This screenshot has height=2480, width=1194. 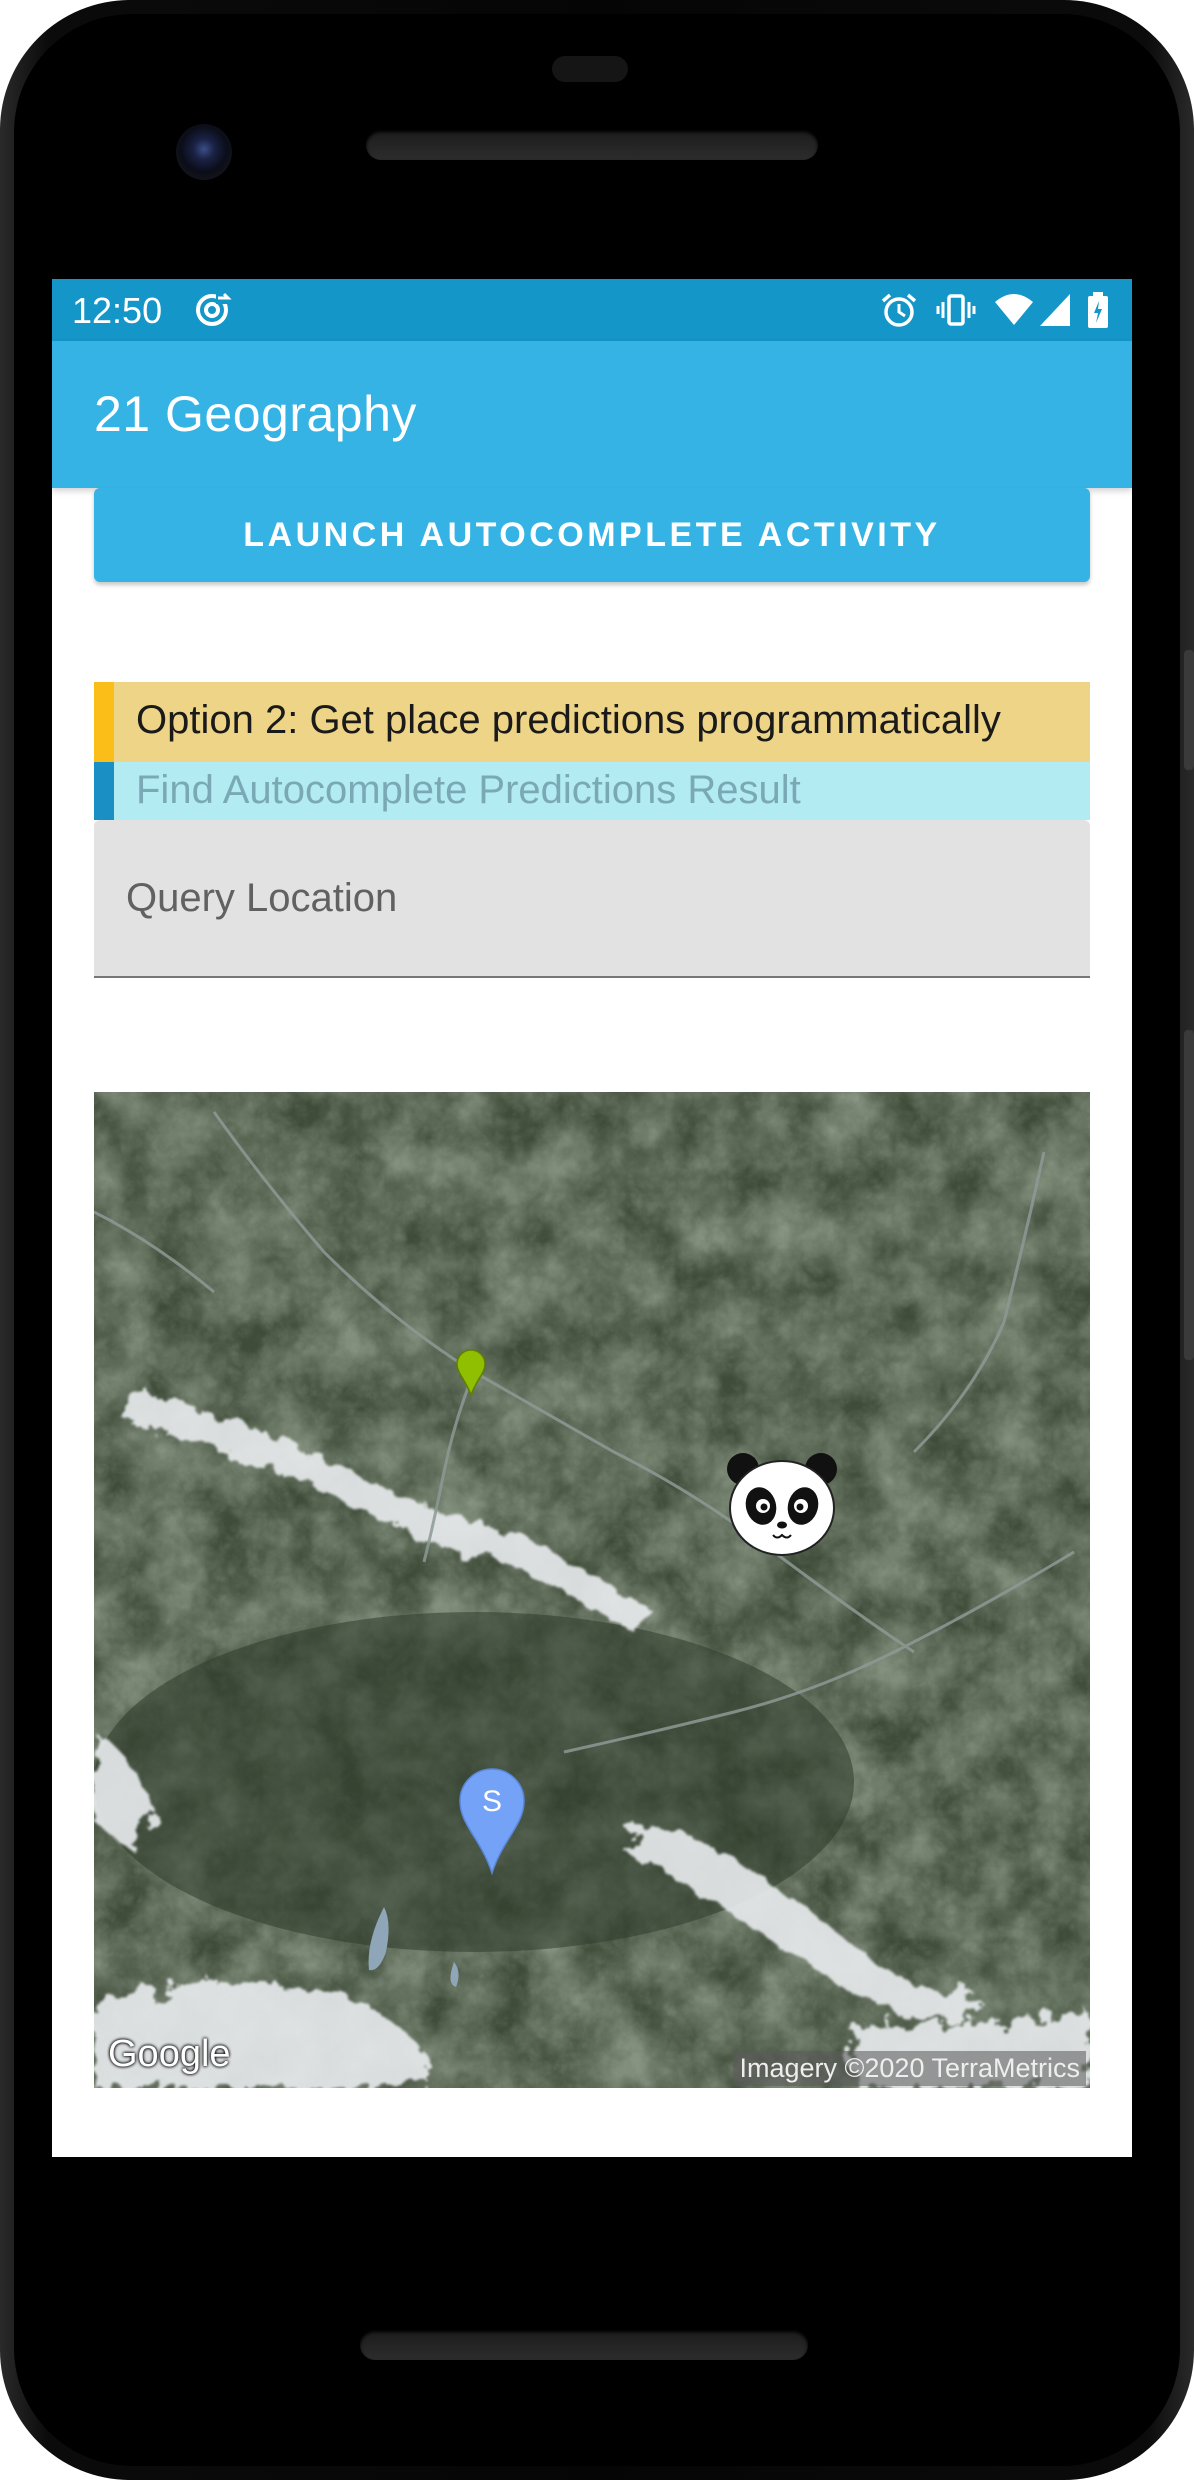 I want to click on wifi-icon, so click(x=1014, y=309).